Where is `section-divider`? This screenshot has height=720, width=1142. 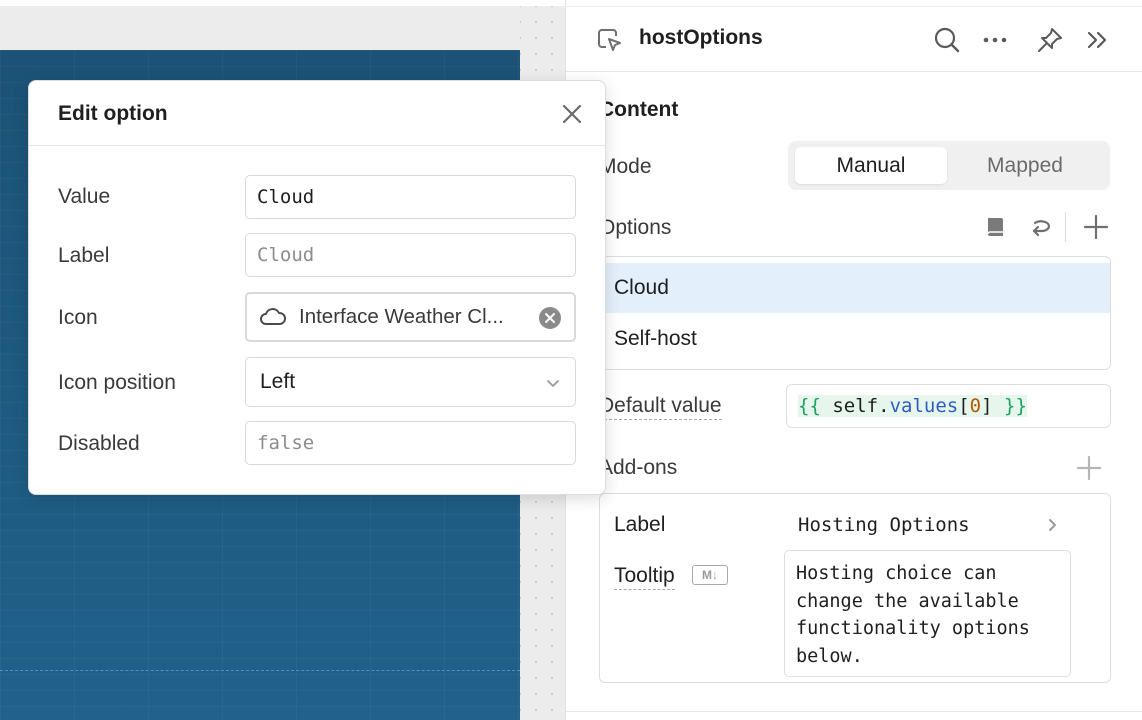
section-divider is located at coordinates (854, 711).